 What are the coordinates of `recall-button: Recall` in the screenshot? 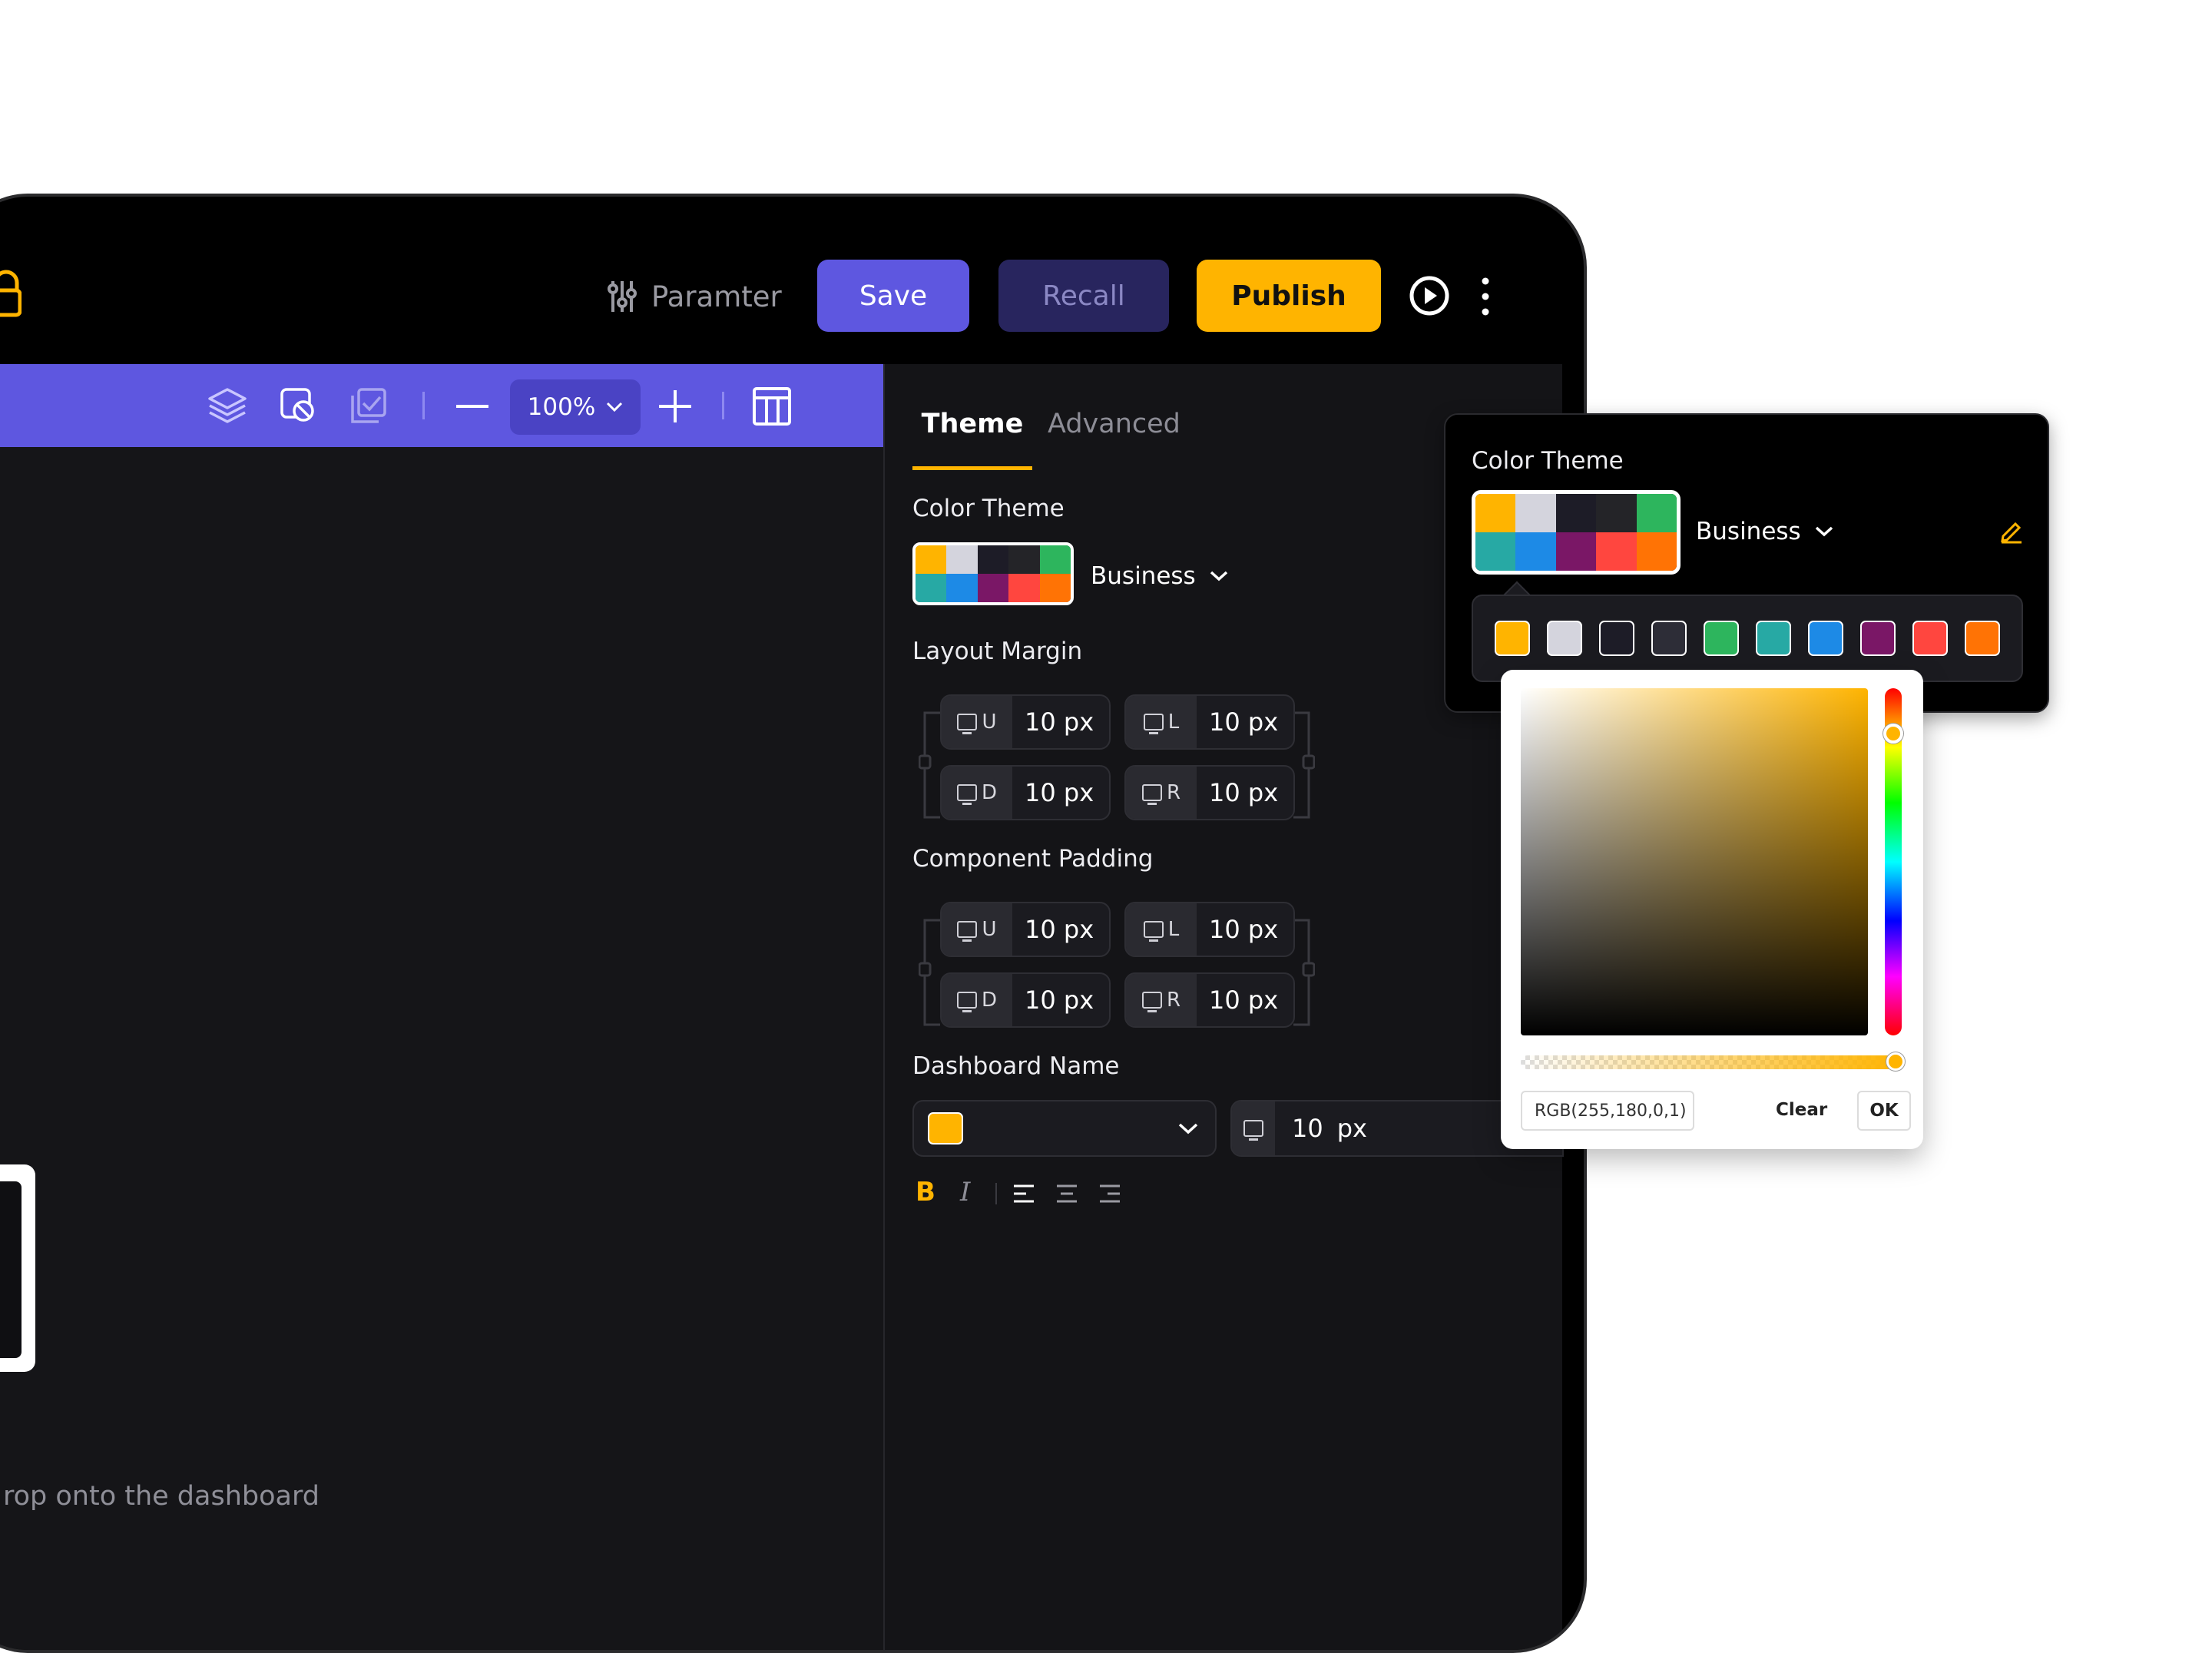 It's located at (1084, 296).